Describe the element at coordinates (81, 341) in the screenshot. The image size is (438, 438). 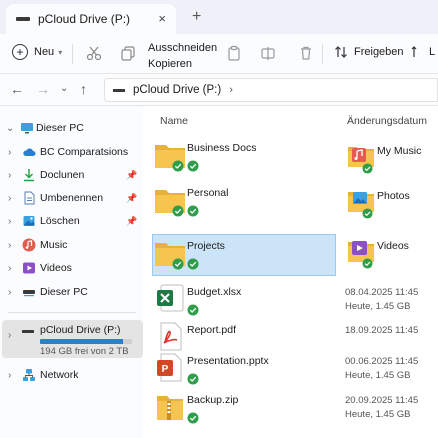
I see `capacity-bar-fill` at that location.